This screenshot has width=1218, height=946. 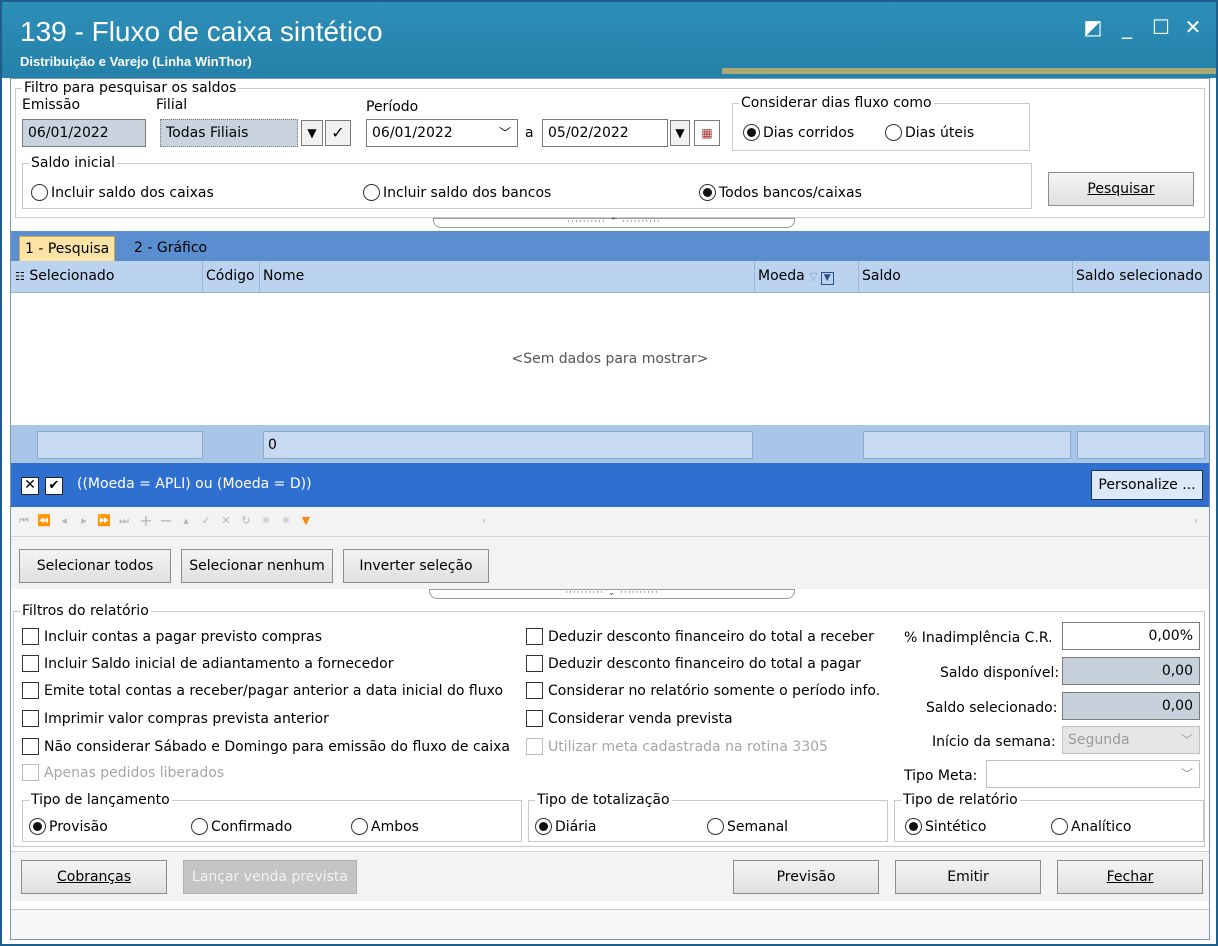 I want to click on radio-saldo-bancos: Incluir saldo dos bancos, so click(x=457, y=192).